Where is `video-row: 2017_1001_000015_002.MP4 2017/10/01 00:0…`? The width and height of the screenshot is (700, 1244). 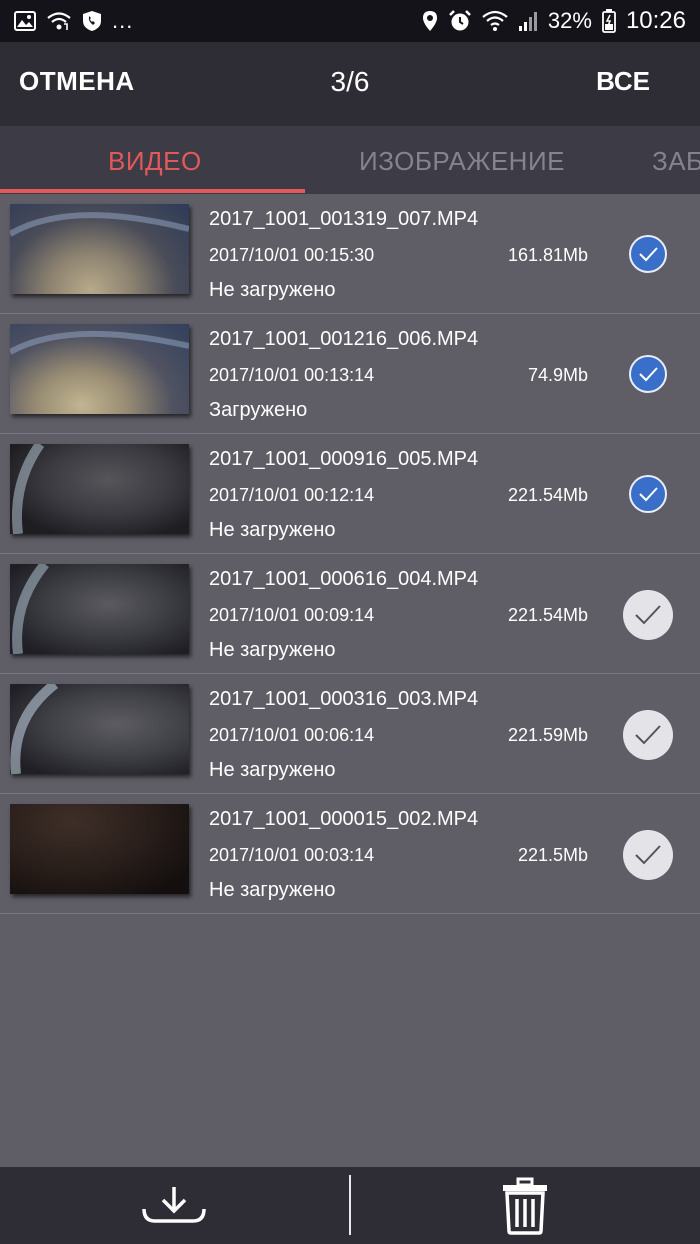
video-row: 2017_1001_000015_002.MP4 2017/10/01 00:0… is located at coordinates (350, 854).